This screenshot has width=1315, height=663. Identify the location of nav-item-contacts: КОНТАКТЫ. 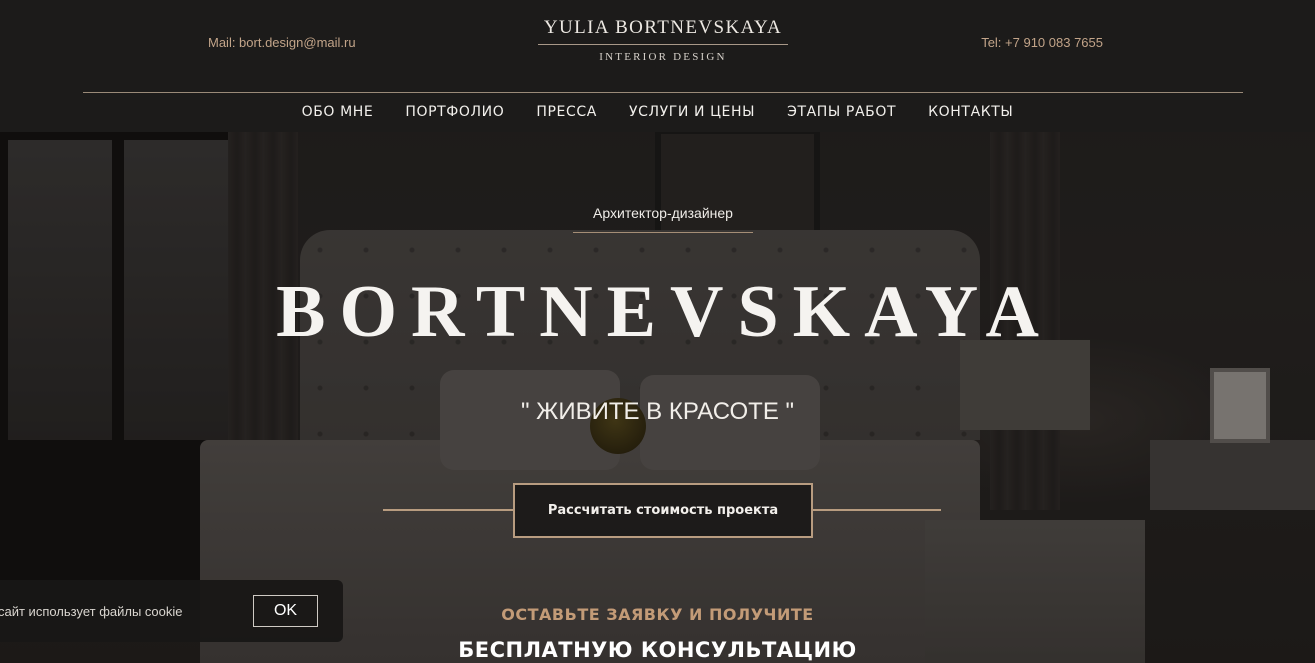
(970, 112).